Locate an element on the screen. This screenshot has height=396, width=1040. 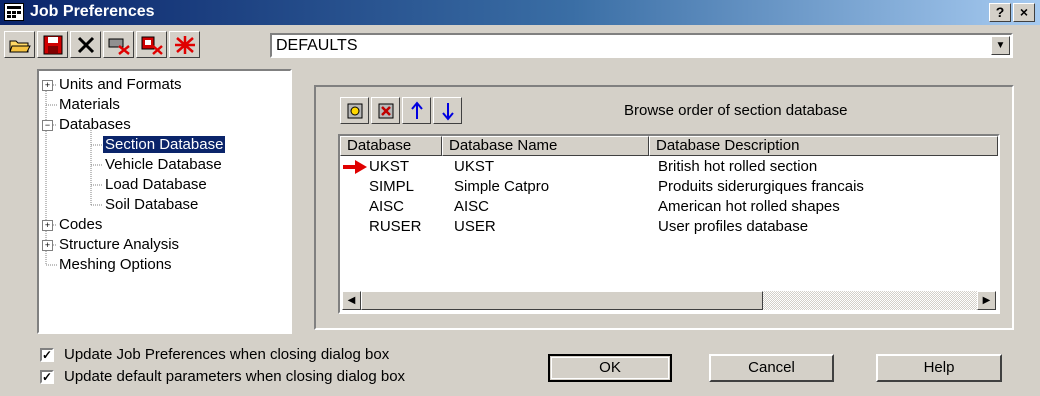
column-header-database-description: Database Description is located at coordinates (823, 146).